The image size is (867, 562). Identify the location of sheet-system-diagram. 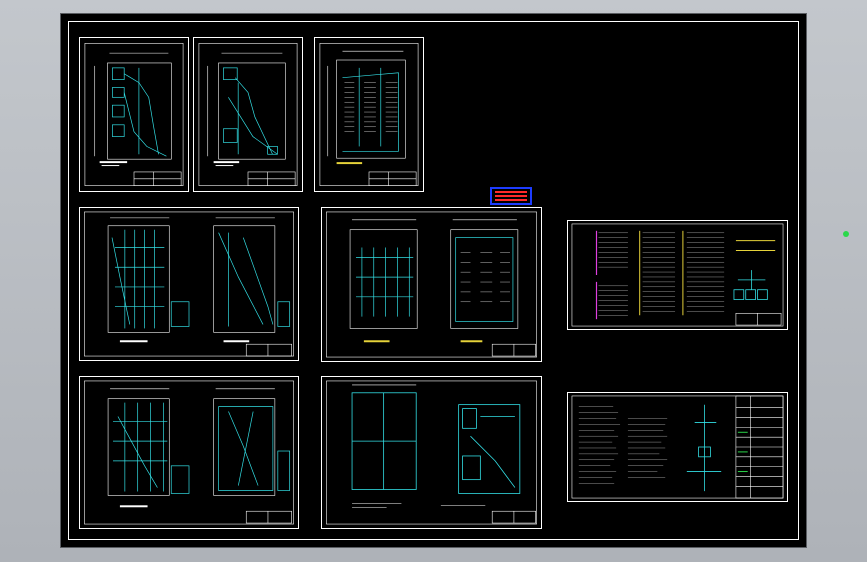
(677, 275).